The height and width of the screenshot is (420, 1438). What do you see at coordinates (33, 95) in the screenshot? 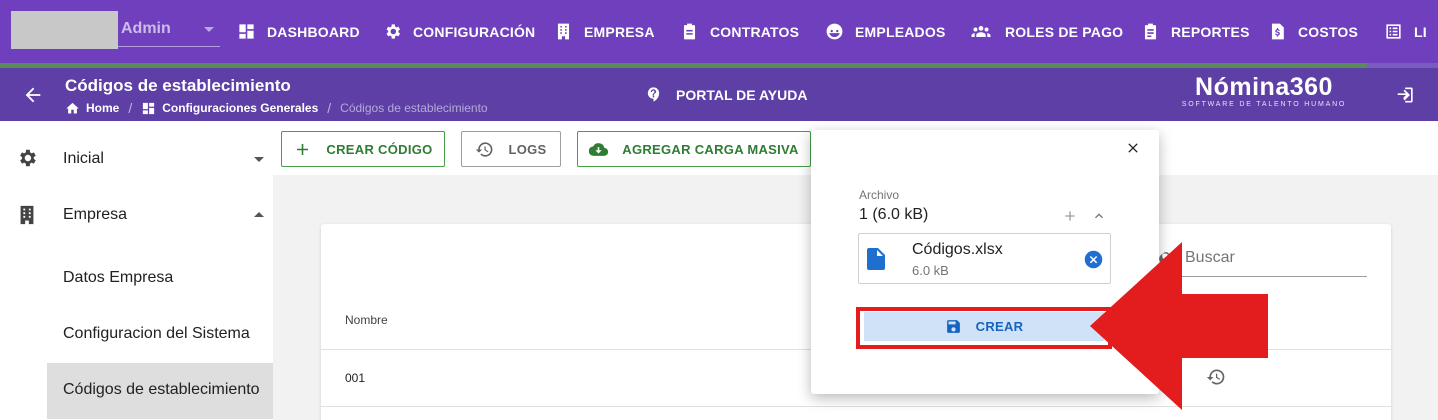
I see `arrow-left-icon` at bounding box center [33, 95].